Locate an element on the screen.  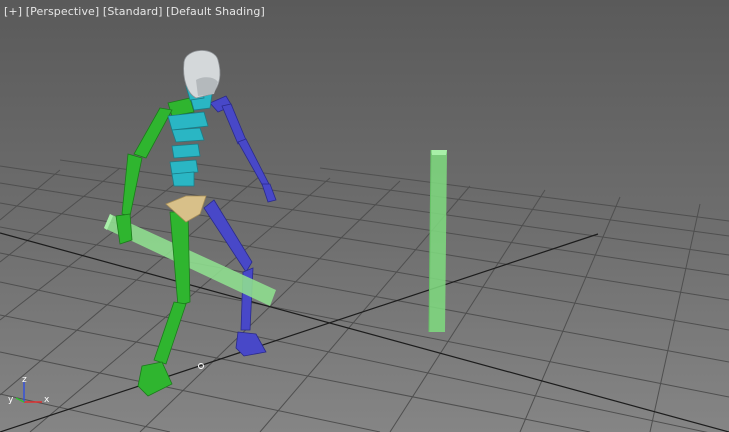
biped-head is located at coordinates (202, 74).